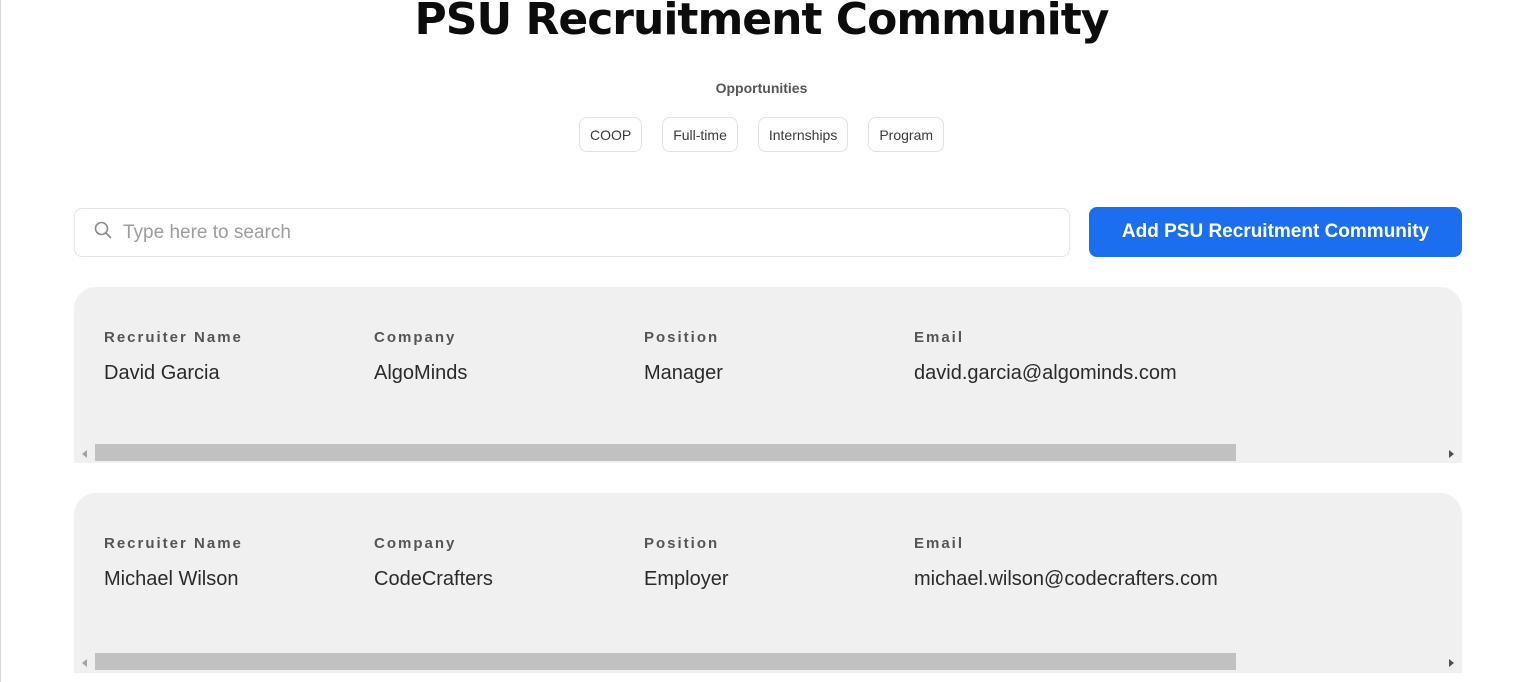 This screenshot has height=682, width=1522. I want to click on recruiter-name-value: David Garcia, so click(162, 373).